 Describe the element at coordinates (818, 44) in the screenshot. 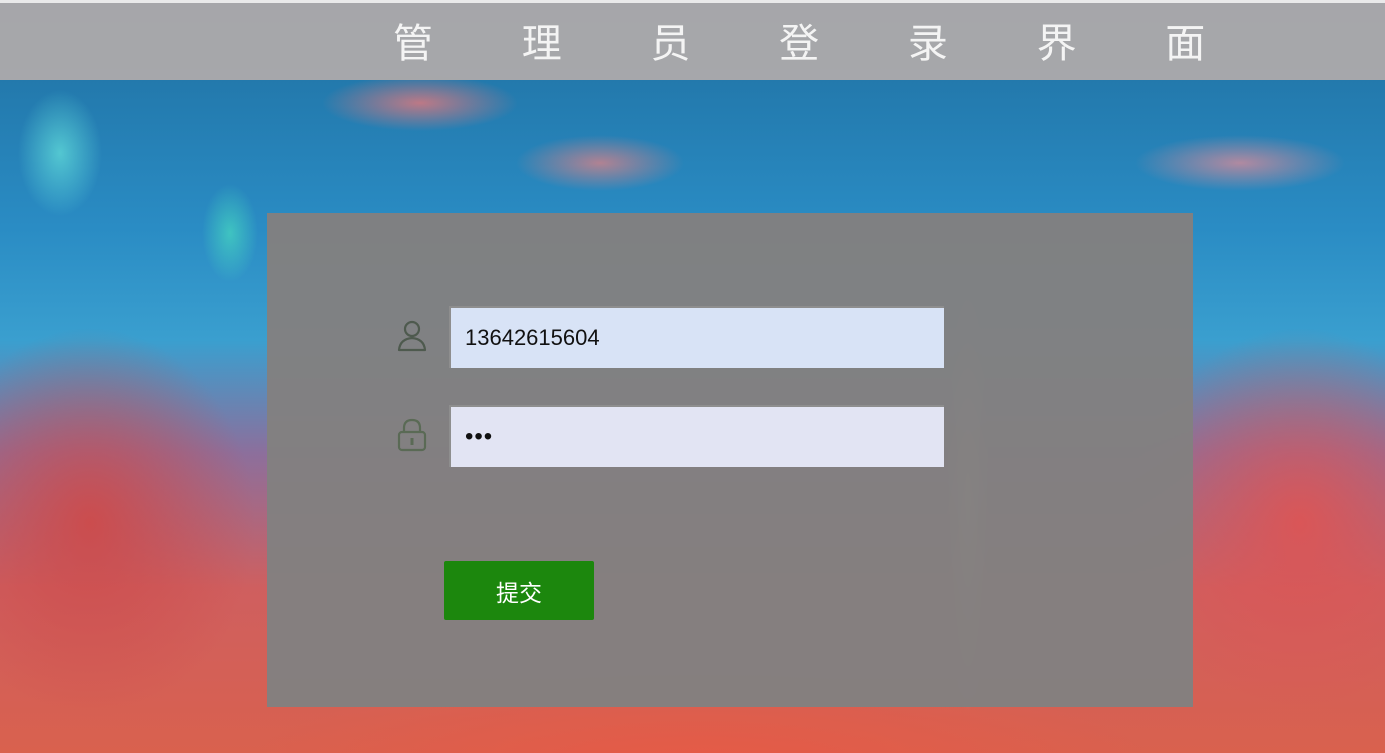

I see `page-title: 管 理 员 登 录 界 面` at that location.